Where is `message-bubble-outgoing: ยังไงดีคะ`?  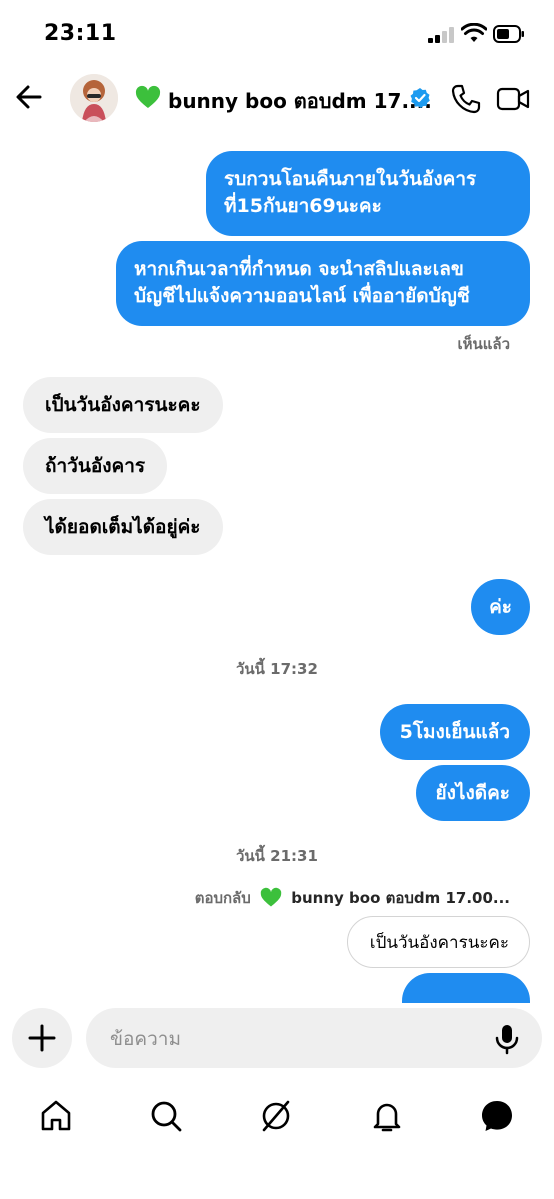 message-bubble-outgoing: ยังไงดีคะ is located at coordinates (472, 793).